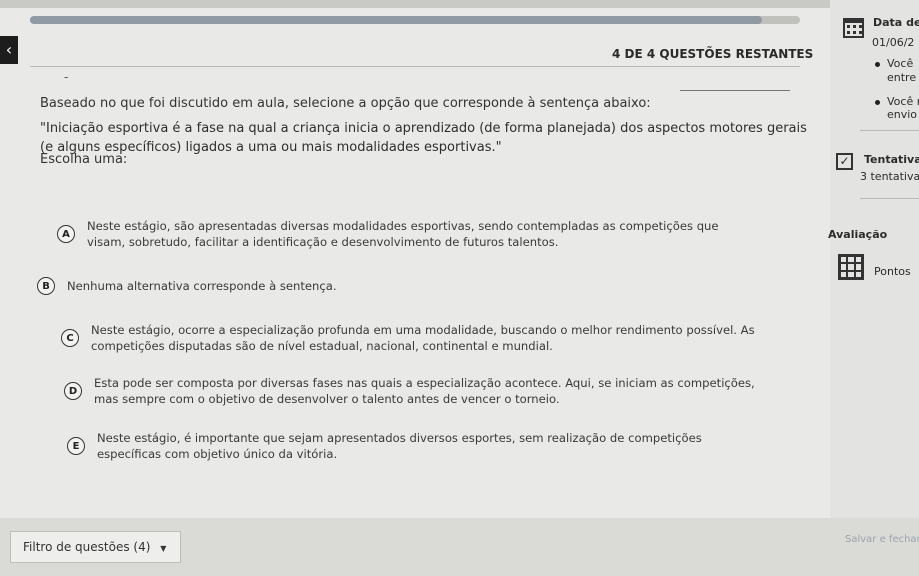  Describe the element at coordinates (851, 267) in the screenshot. I see `grid-icon` at that location.